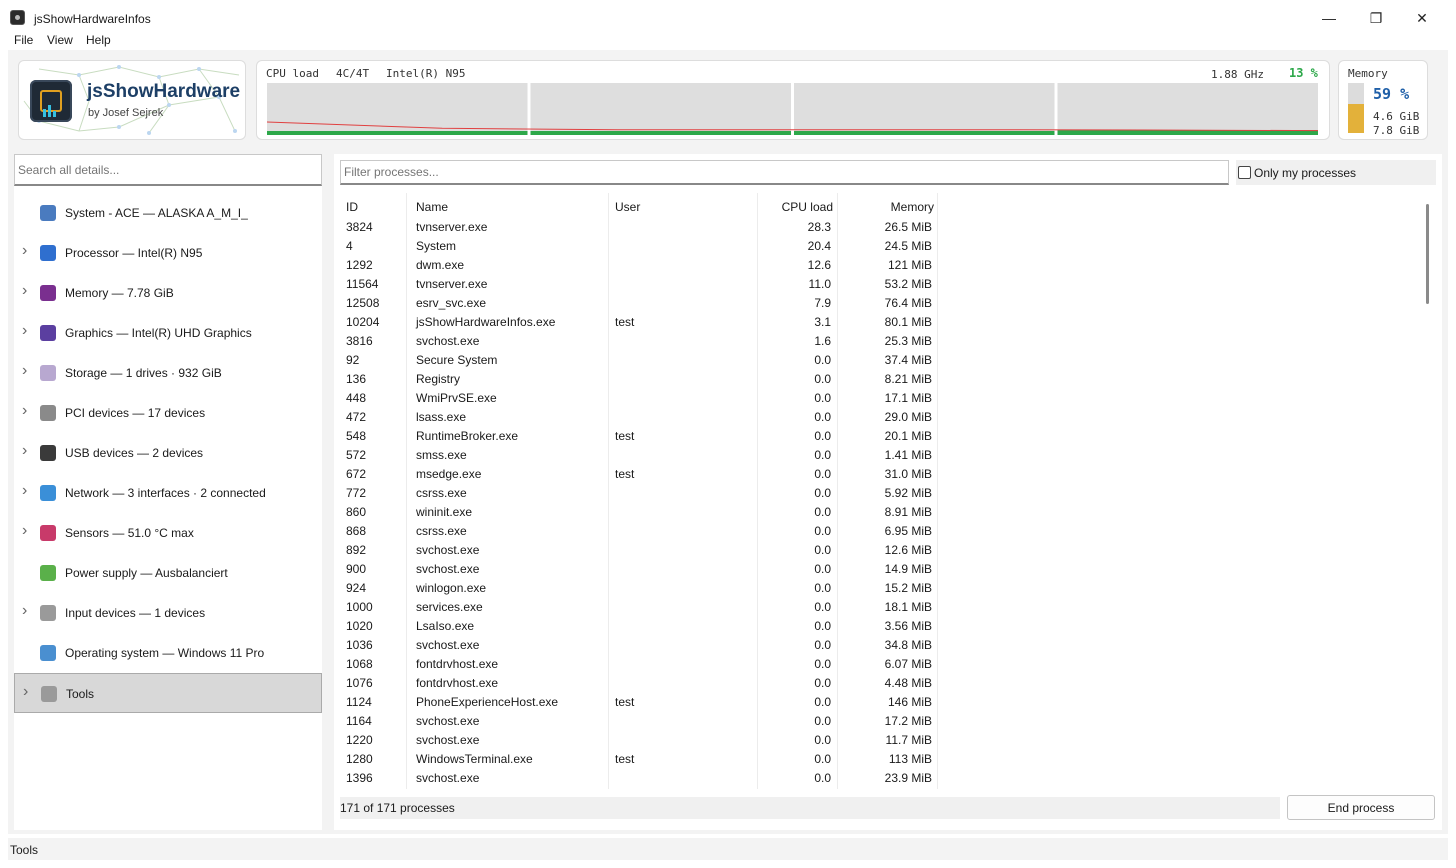 This screenshot has width=1456, height=868. What do you see at coordinates (168, 493) in the screenshot?
I see `tree-item-globe: › Network — 3 interfaces · 2 connected` at bounding box center [168, 493].